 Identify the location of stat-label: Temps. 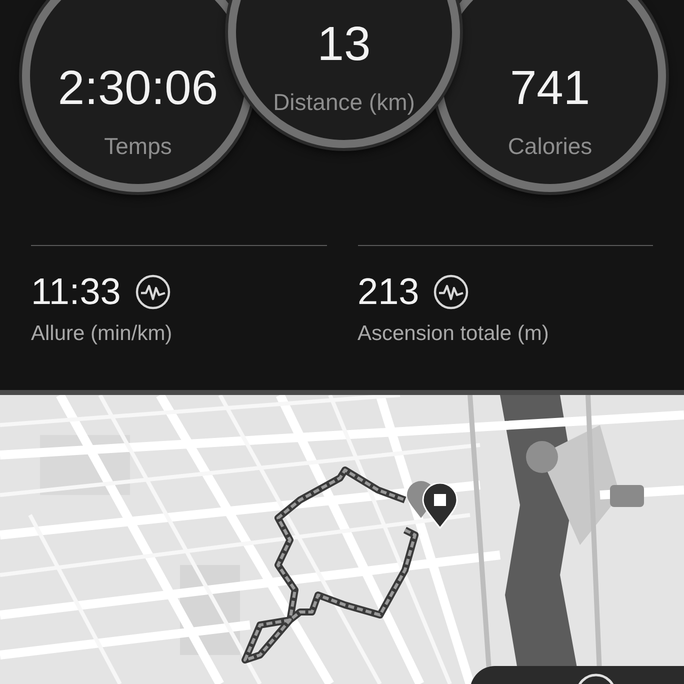
(138, 146).